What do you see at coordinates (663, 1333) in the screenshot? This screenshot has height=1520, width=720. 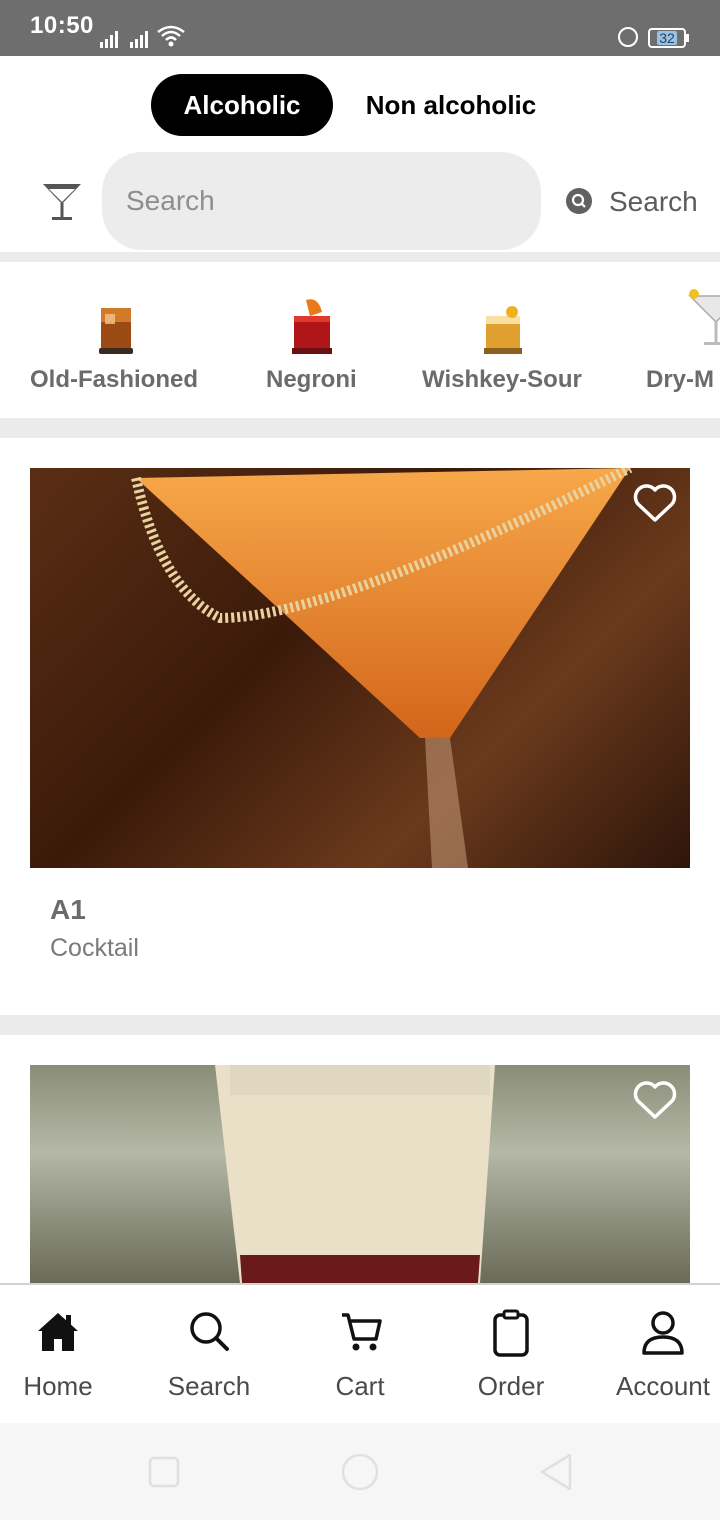 I see `account-icon` at bounding box center [663, 1333].